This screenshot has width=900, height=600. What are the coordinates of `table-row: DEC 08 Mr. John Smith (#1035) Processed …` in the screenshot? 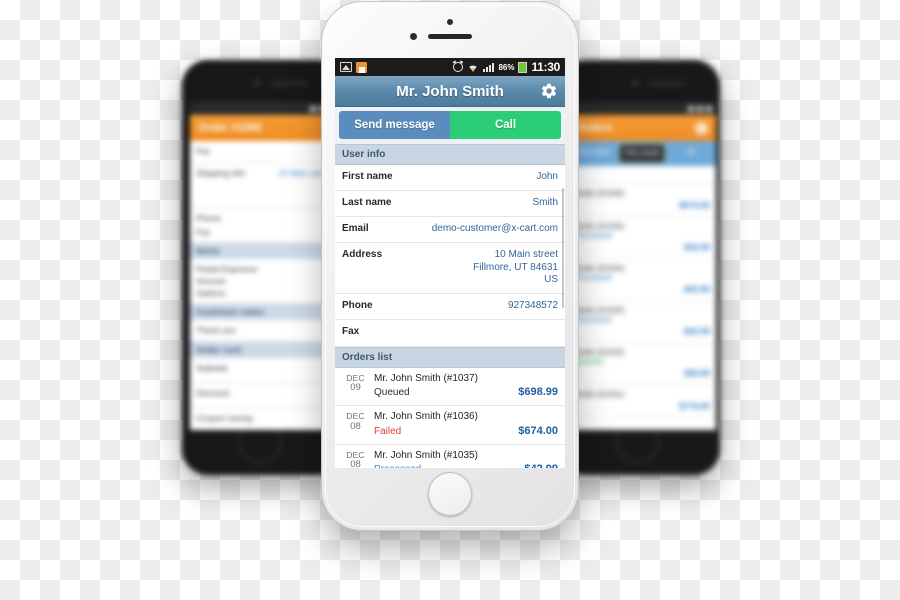 It's located at (450, 456).